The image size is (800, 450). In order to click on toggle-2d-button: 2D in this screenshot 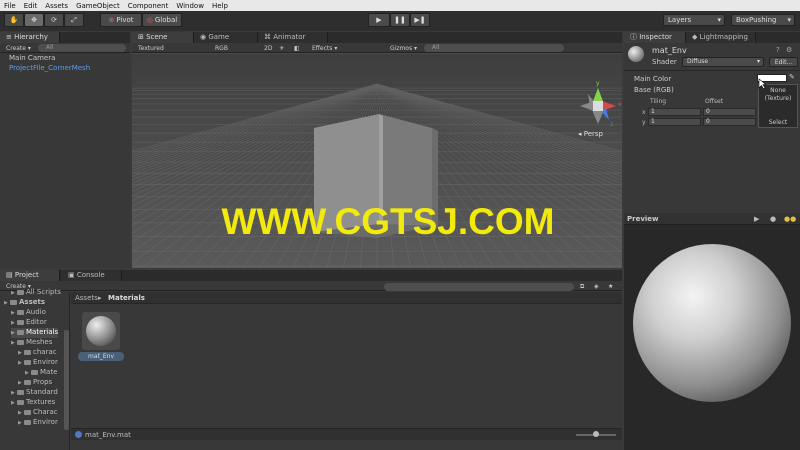, I will do `click(268, 48)`.